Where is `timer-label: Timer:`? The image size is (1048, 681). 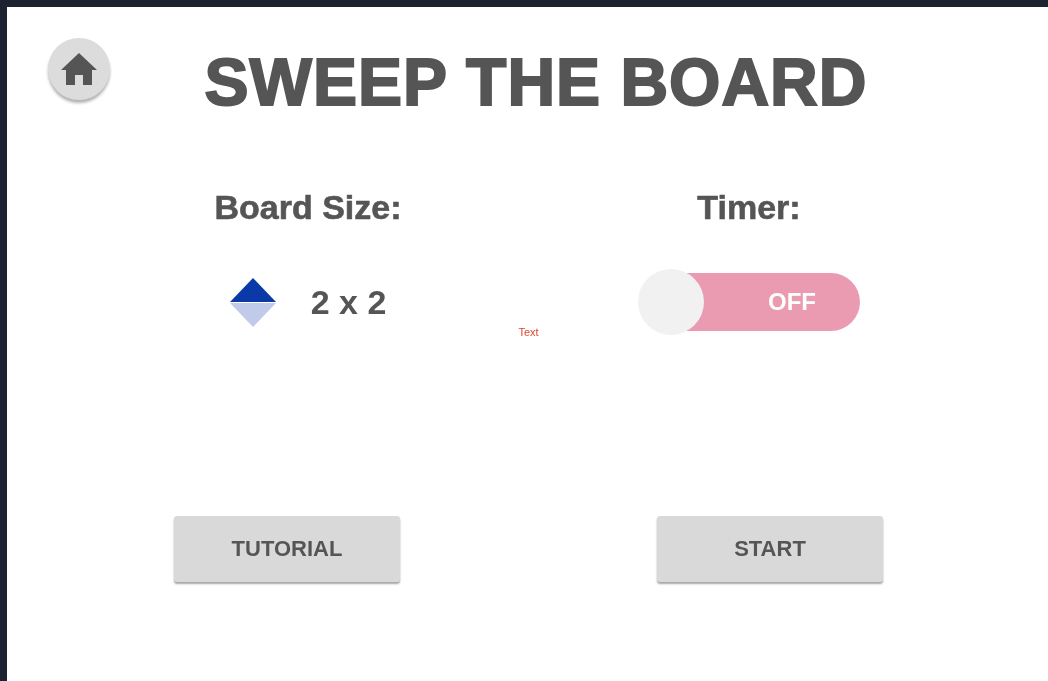
timer-label: Timer: is located at coordinates (749, 207).